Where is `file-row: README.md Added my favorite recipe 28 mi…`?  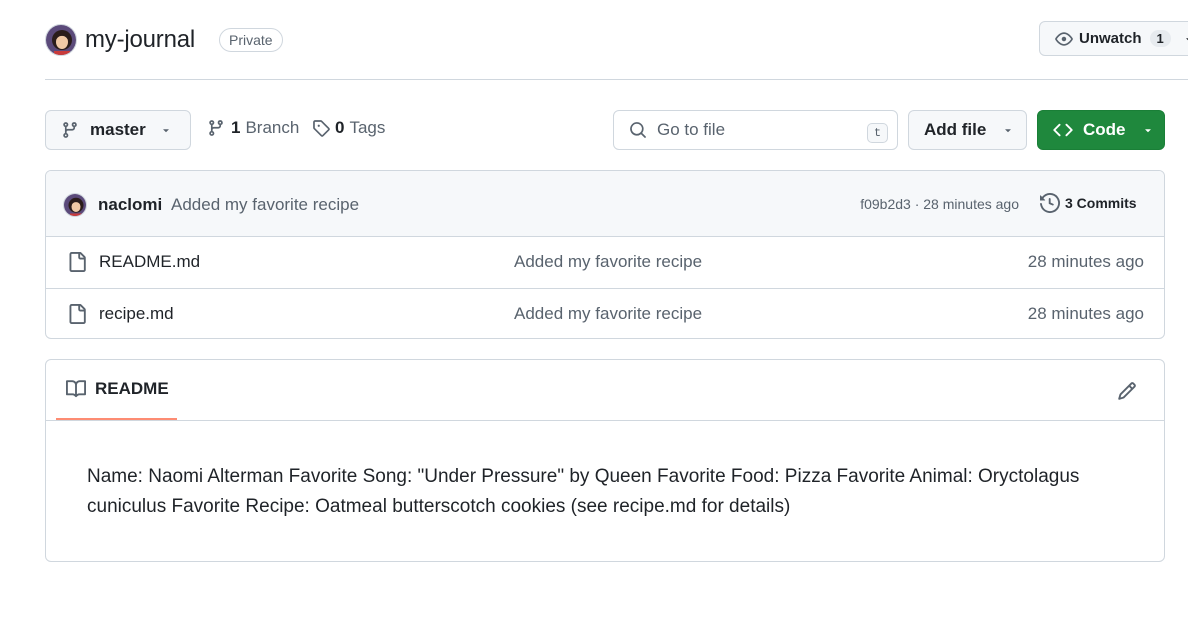
file-row: README.md Added my favorite recipe 28 mi… is located at coordinates (605, 262).